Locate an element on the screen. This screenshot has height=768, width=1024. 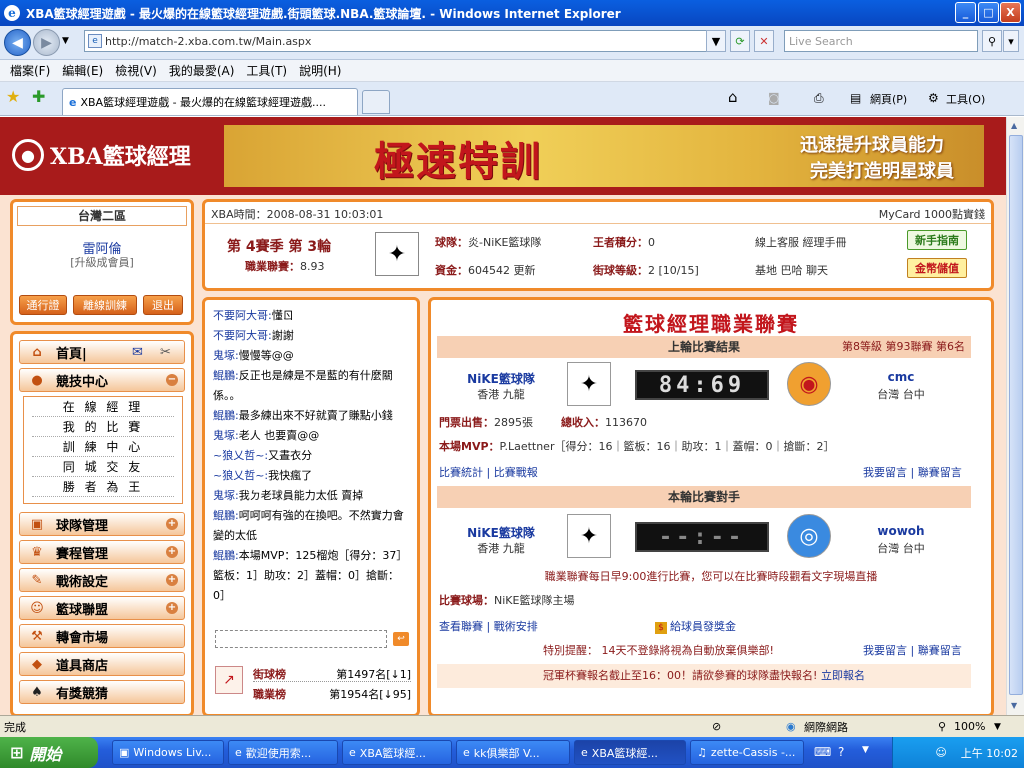
promo-banner: 極速特訓 迅速提升球員能力 完美打造明星球員 is located at coordinates (604, 156).